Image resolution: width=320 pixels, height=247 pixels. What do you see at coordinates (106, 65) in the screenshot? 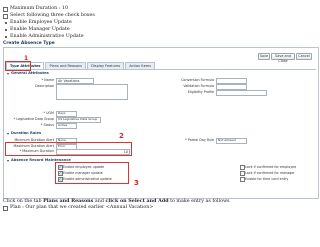
I see `tab-display-features: Display Features` at bounding box center [106, 65].